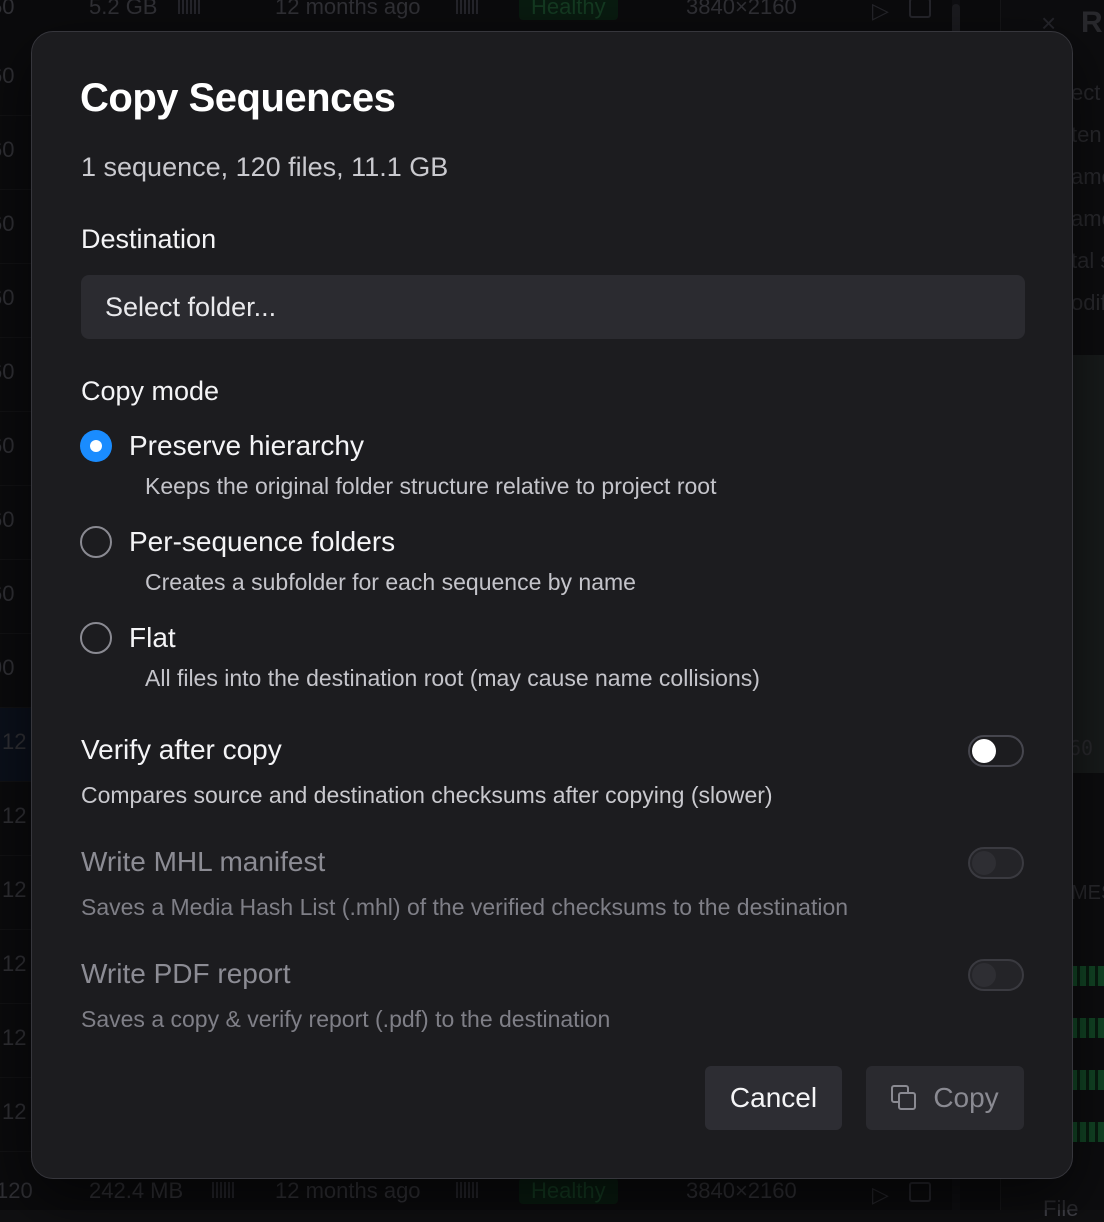 The height and width of the screenshot is (1222, 1104). I want to click on copy-button-label: Copy, so click(965, 1098).